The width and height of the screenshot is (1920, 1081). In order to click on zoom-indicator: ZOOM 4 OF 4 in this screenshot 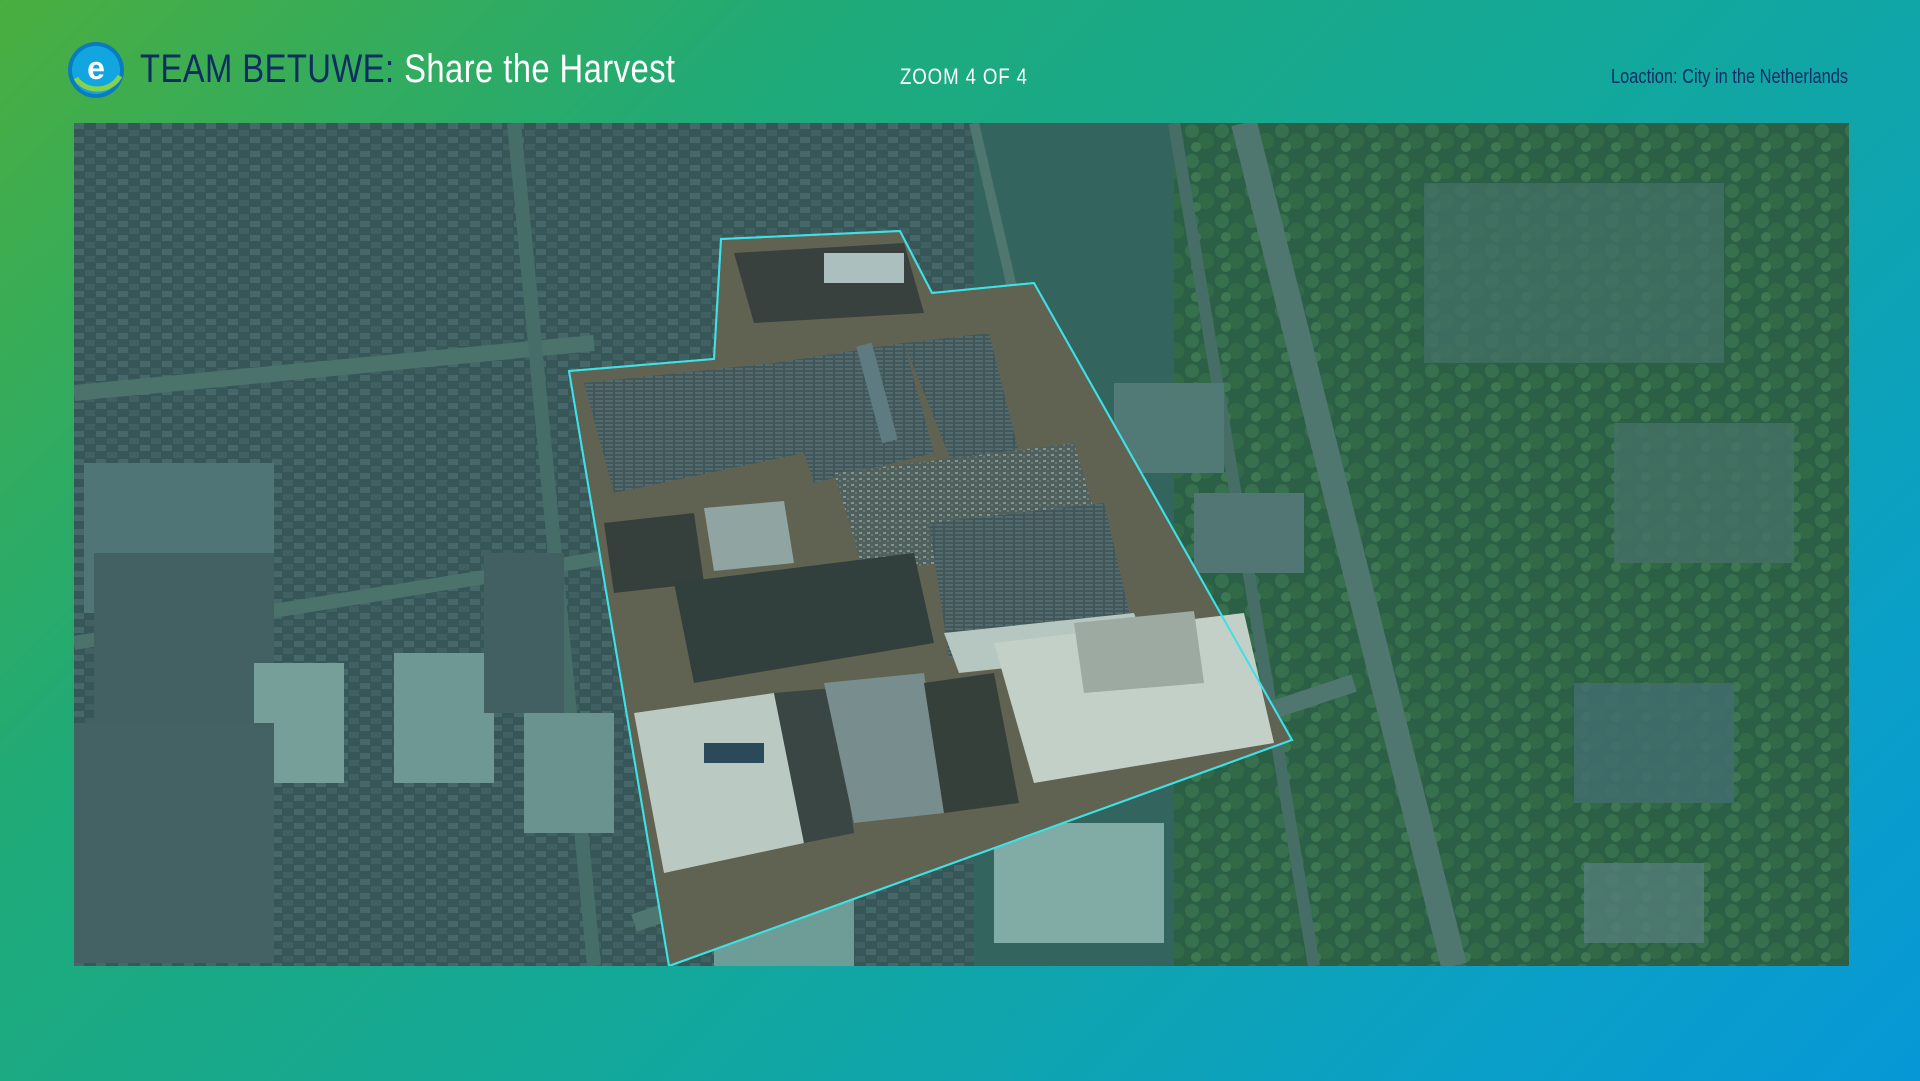, I will do `click(964, 76)`.